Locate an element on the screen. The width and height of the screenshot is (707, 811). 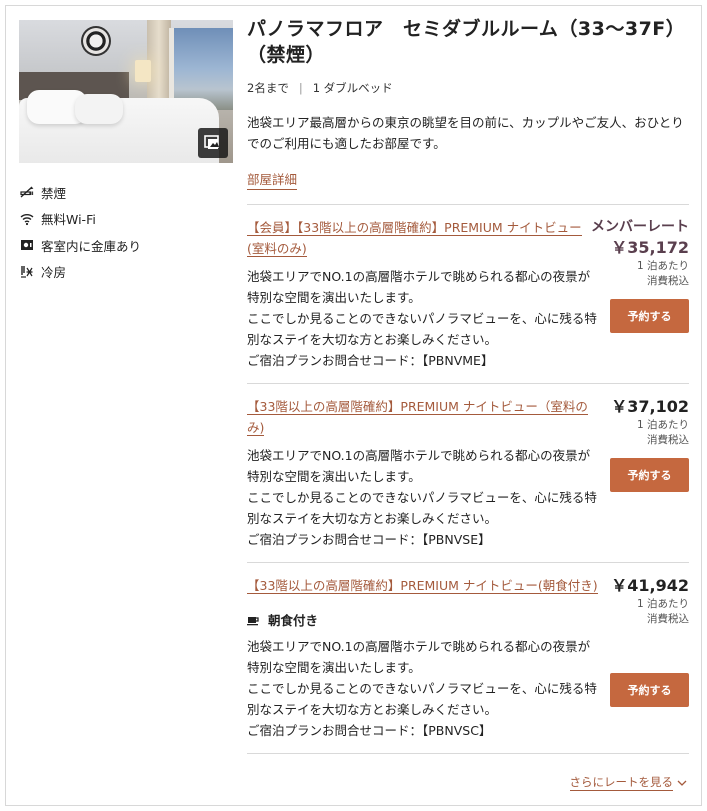
plan-name-wrap: 【会員】【33階以上の高層階確約】PREMIUM ナイトビュー(室料のみ) is located at coordinates (423, 238).